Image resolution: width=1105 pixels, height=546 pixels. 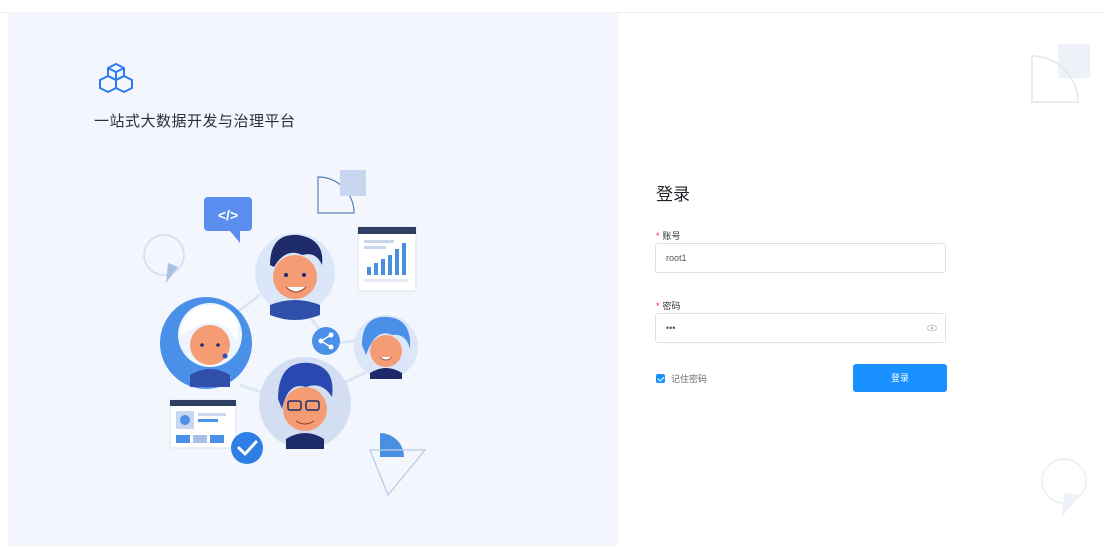 I want to click on remember-checkbox, so click(x=660, y=378).